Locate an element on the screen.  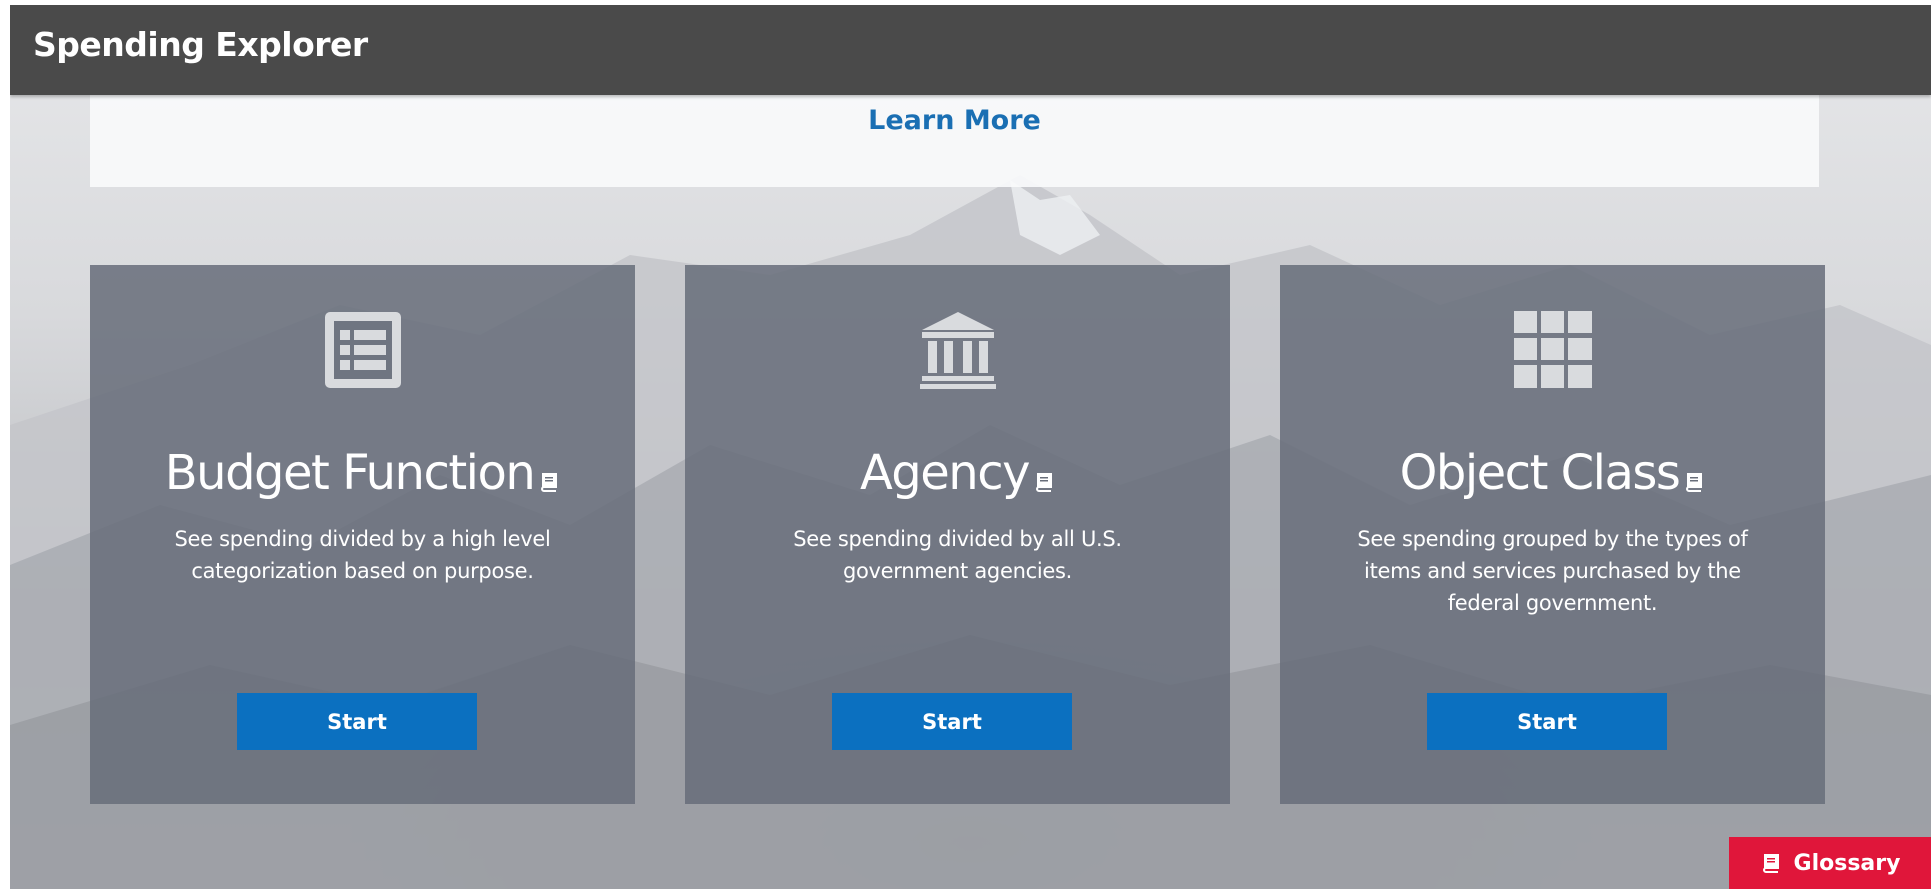
glossary-button: Glossary is located at coordinates (1830, 863).